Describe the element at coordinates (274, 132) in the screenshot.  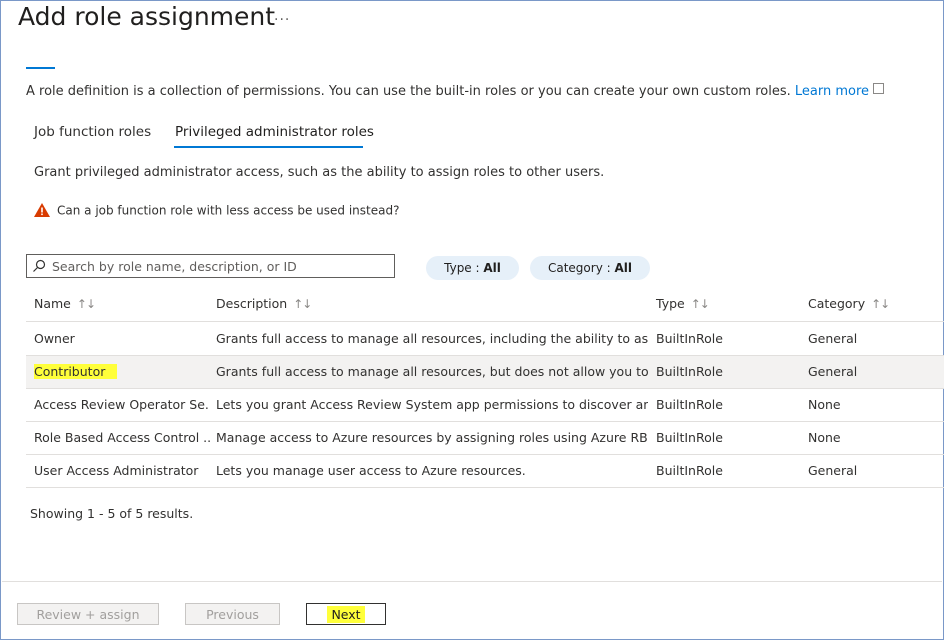
I see `tab-privileged-administrator-roles: Privileged administrator roles` at that location.